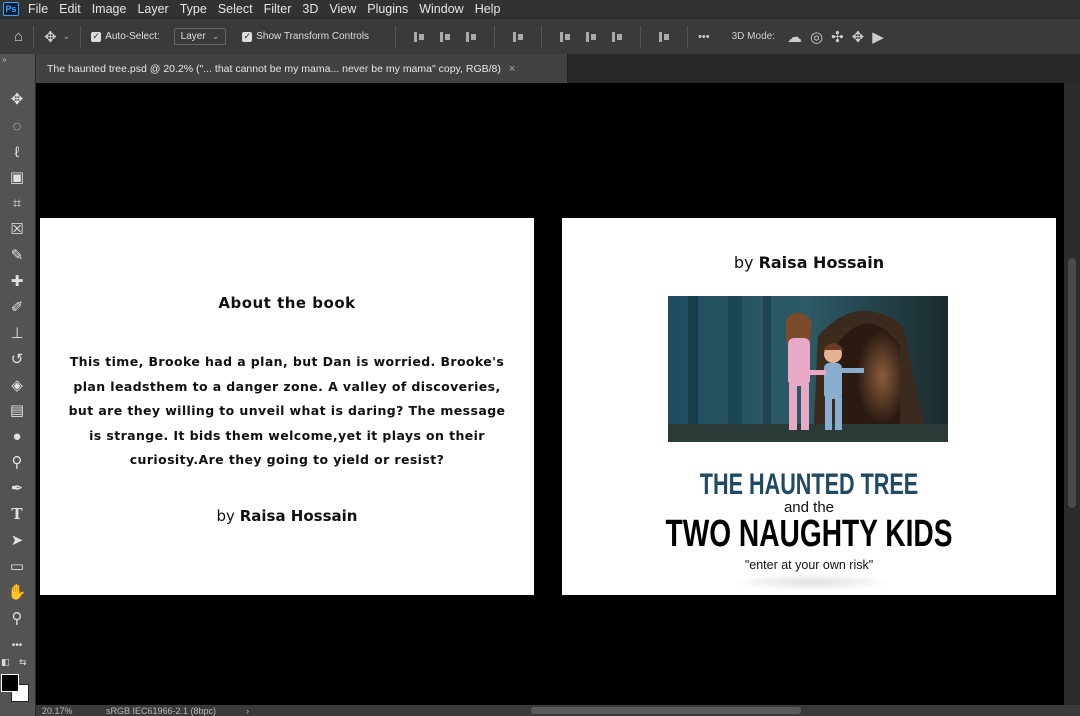  I want to click on more-tools-icon: •••, so click(17, 645).